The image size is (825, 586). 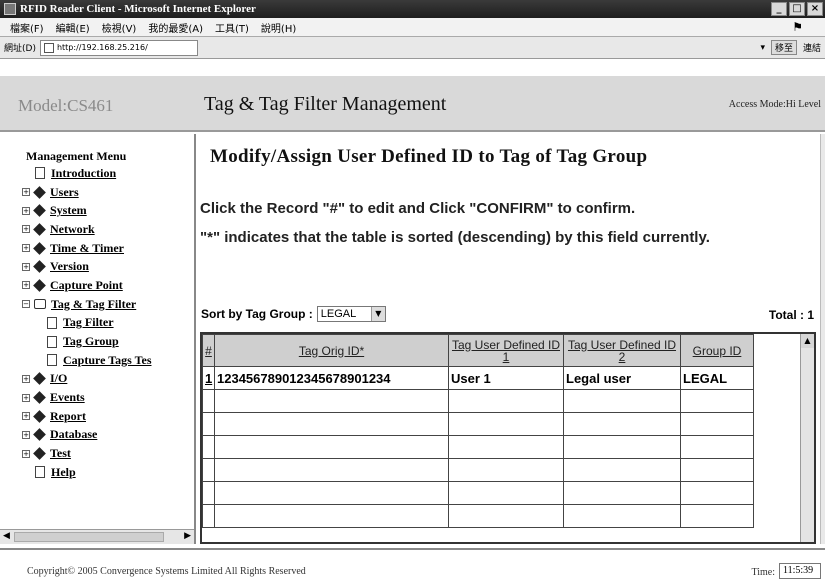 I want to click on menu-item-label: Users, so click(x=64, y=192).